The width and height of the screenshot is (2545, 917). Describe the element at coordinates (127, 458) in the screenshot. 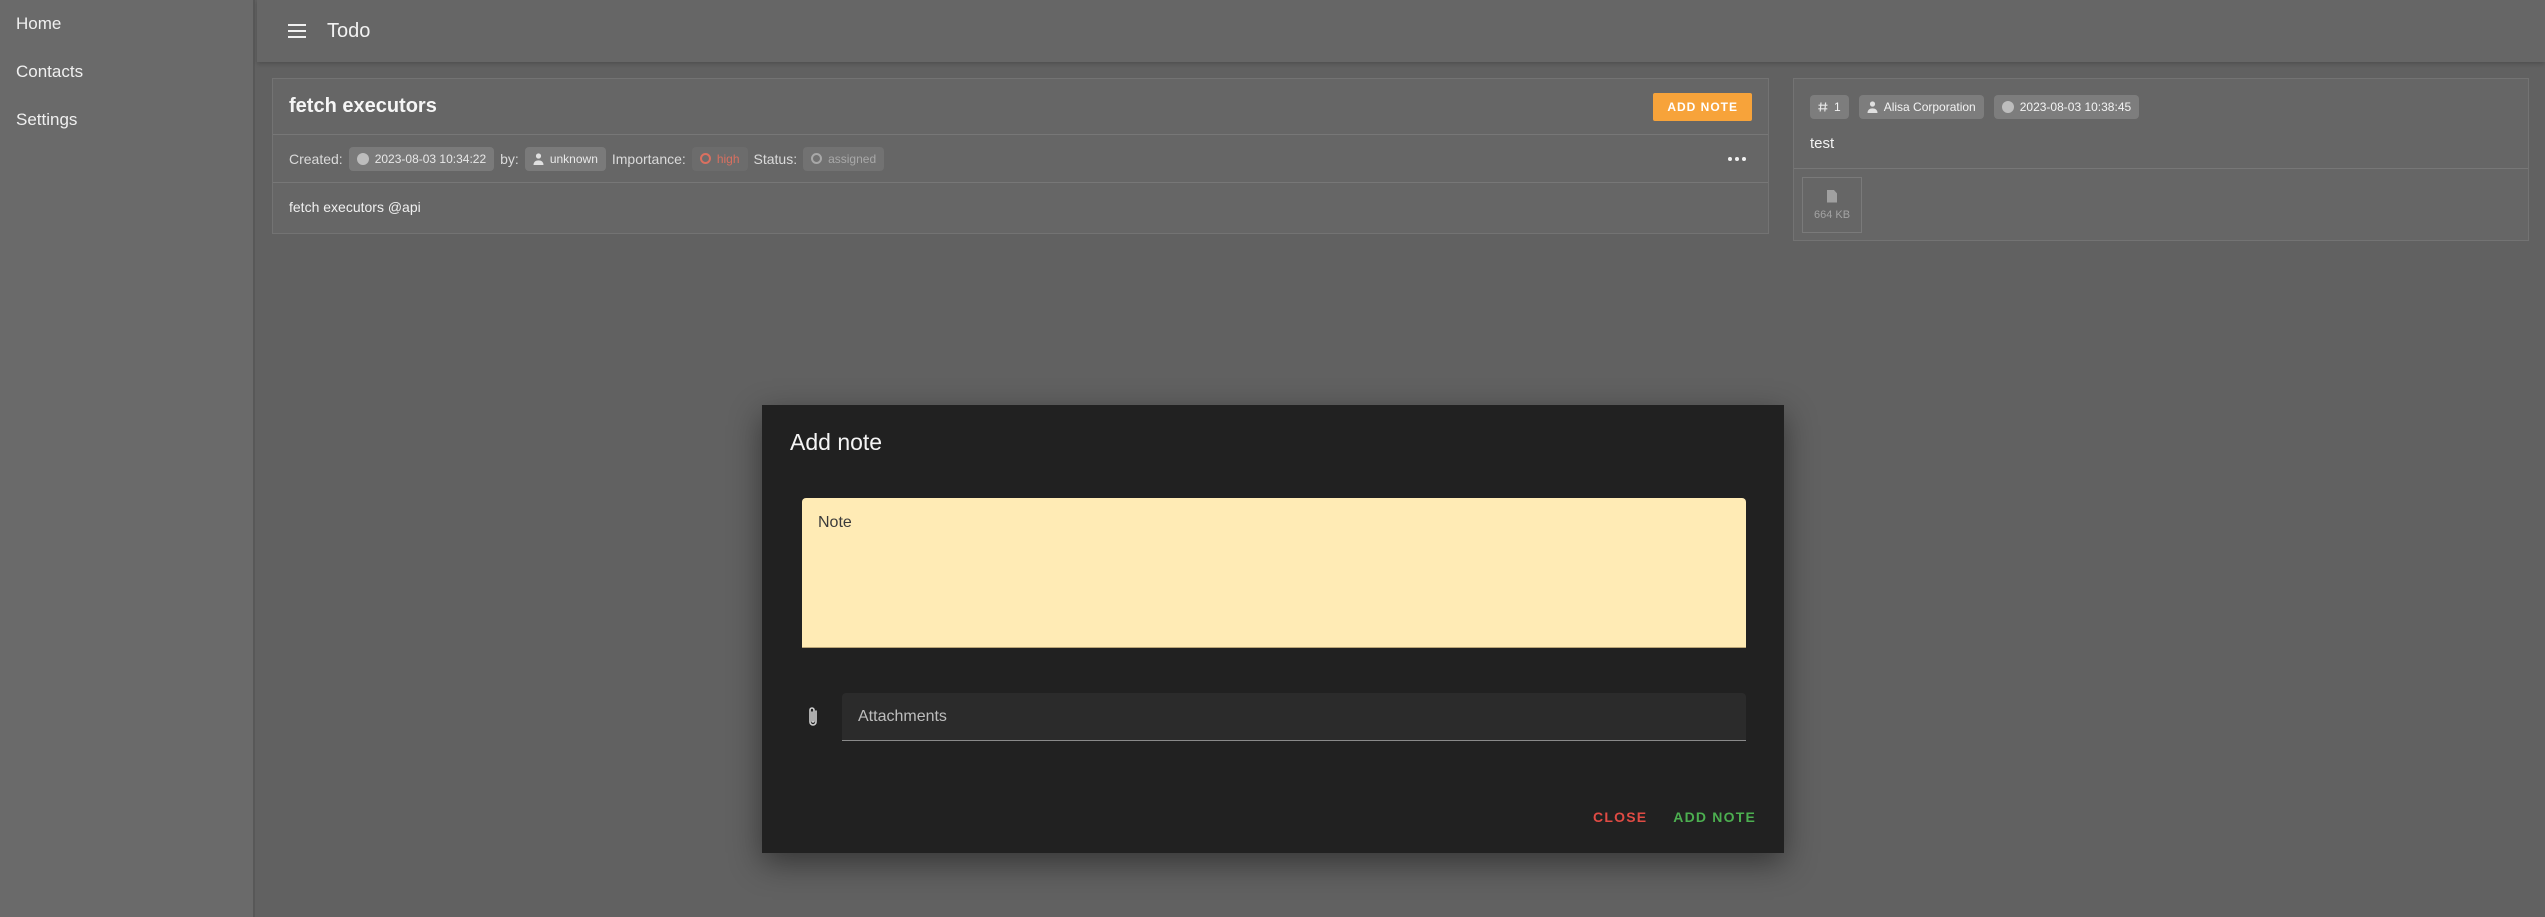

I see `sidebar: Home Contacts Settings` at that location.